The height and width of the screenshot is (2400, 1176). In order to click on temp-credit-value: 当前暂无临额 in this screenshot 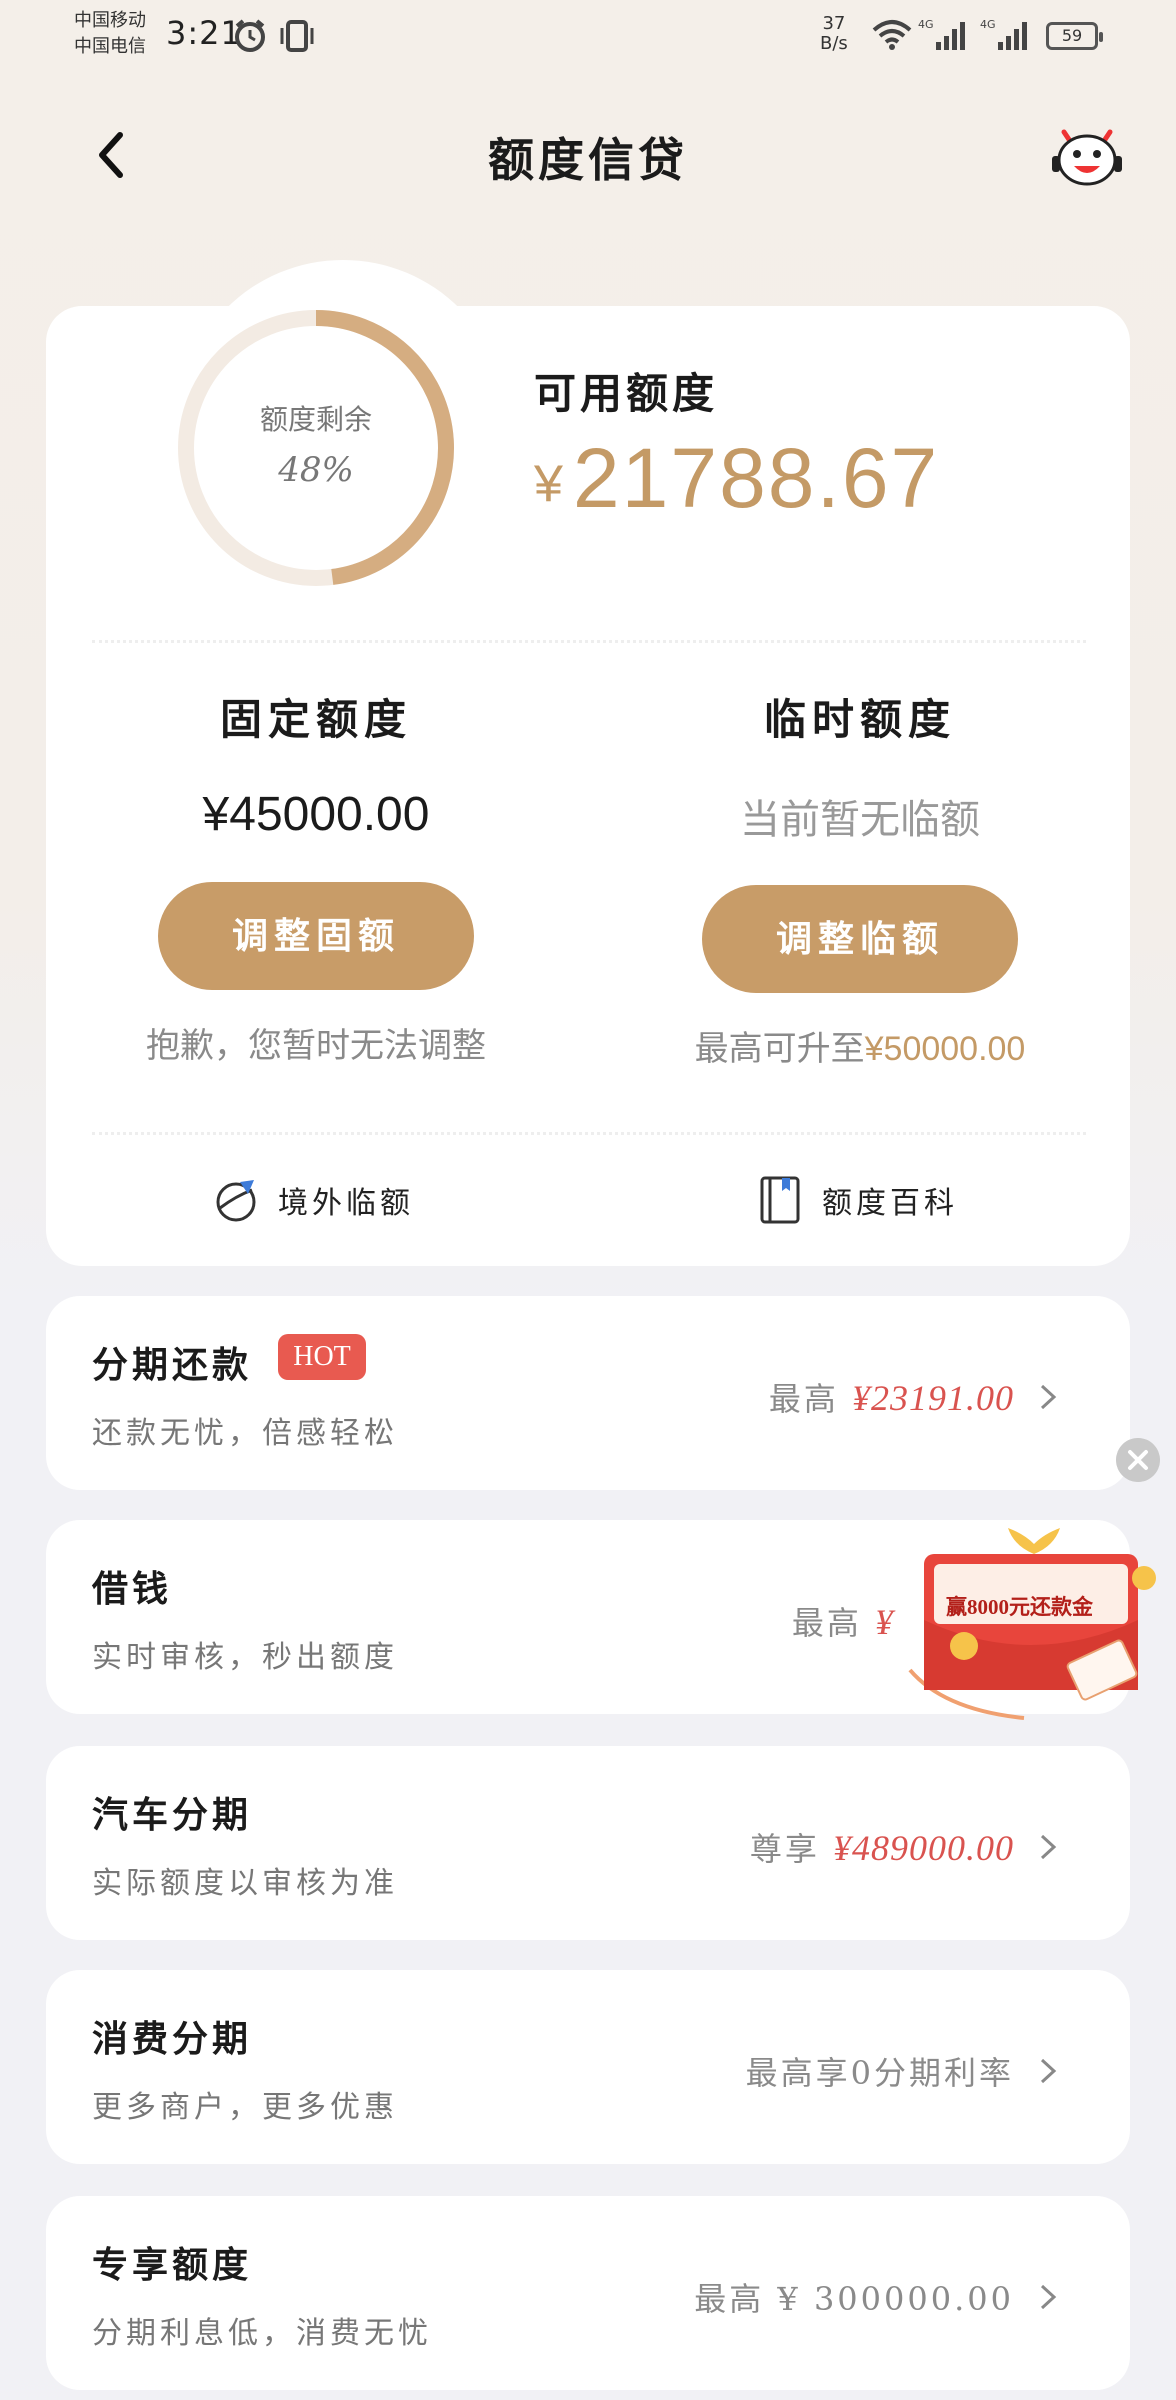, I will do `click(860, 820)`.